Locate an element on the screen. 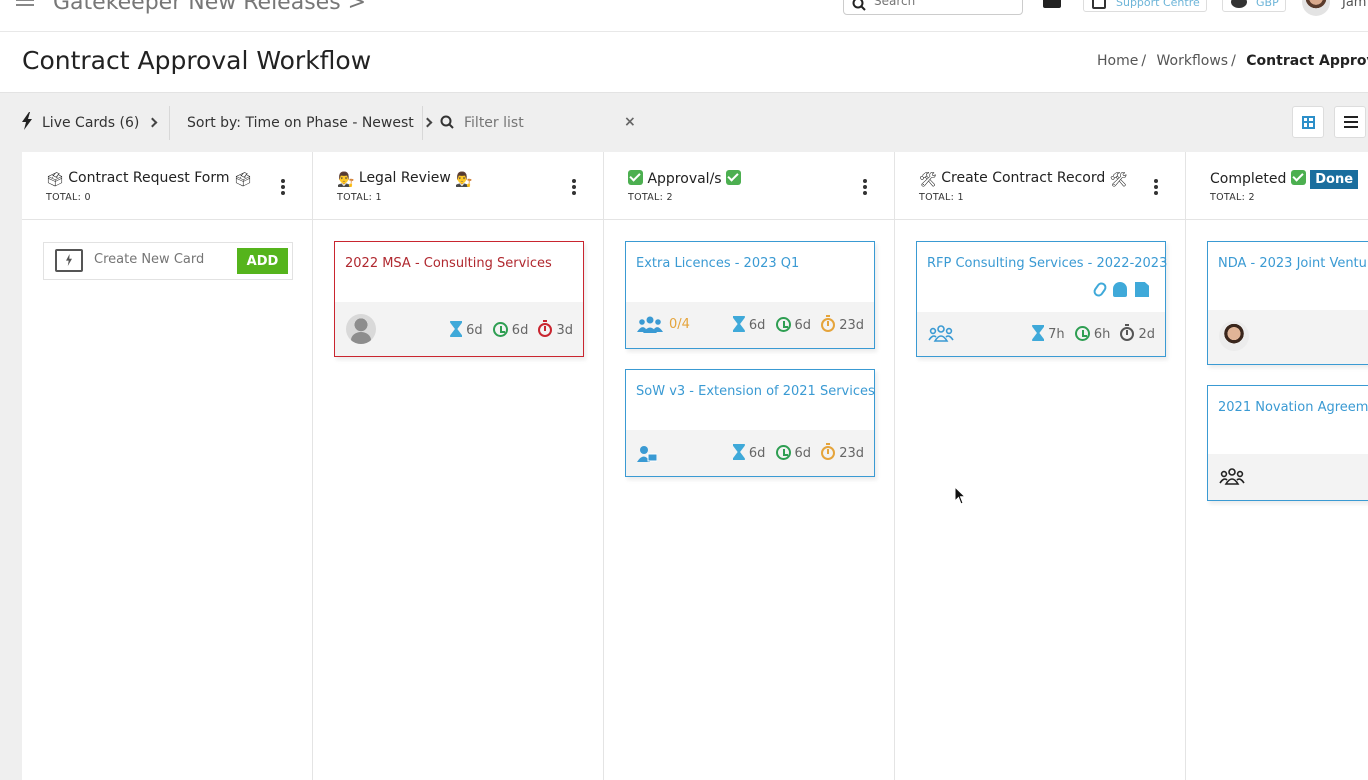  user-name: Jam is located at coordinates (1354, 5).